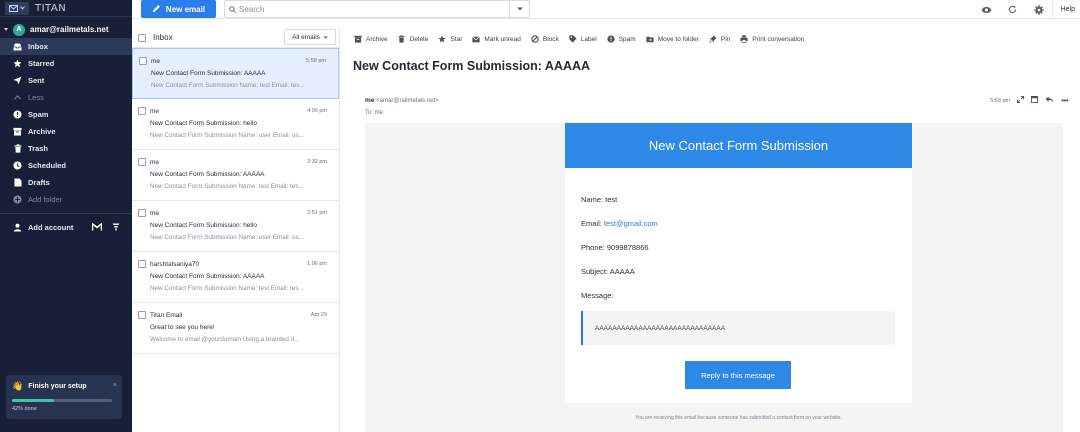 The image size is (1080, 432). Describe the element at coordinates (317, 213) in the screenshot. I see `mail-time: 2:51 pm` at that location.